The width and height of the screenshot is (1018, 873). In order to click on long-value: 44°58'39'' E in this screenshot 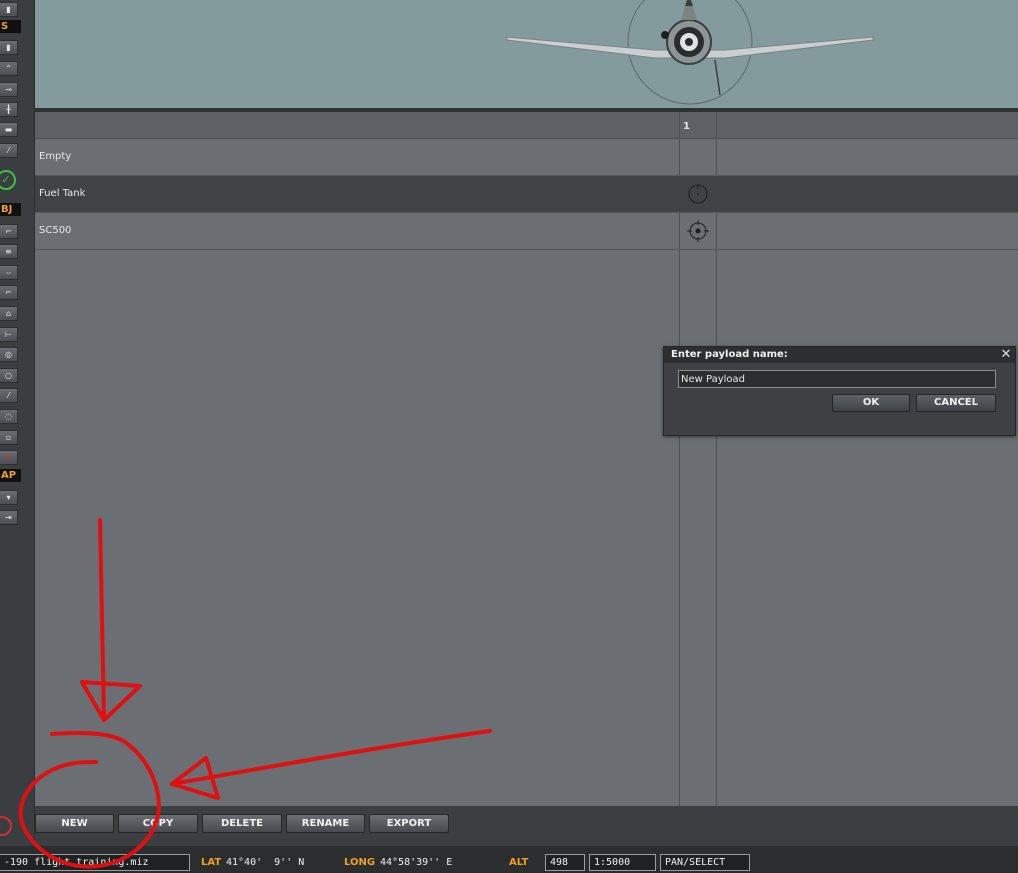, I will do `click(416, 862)`.